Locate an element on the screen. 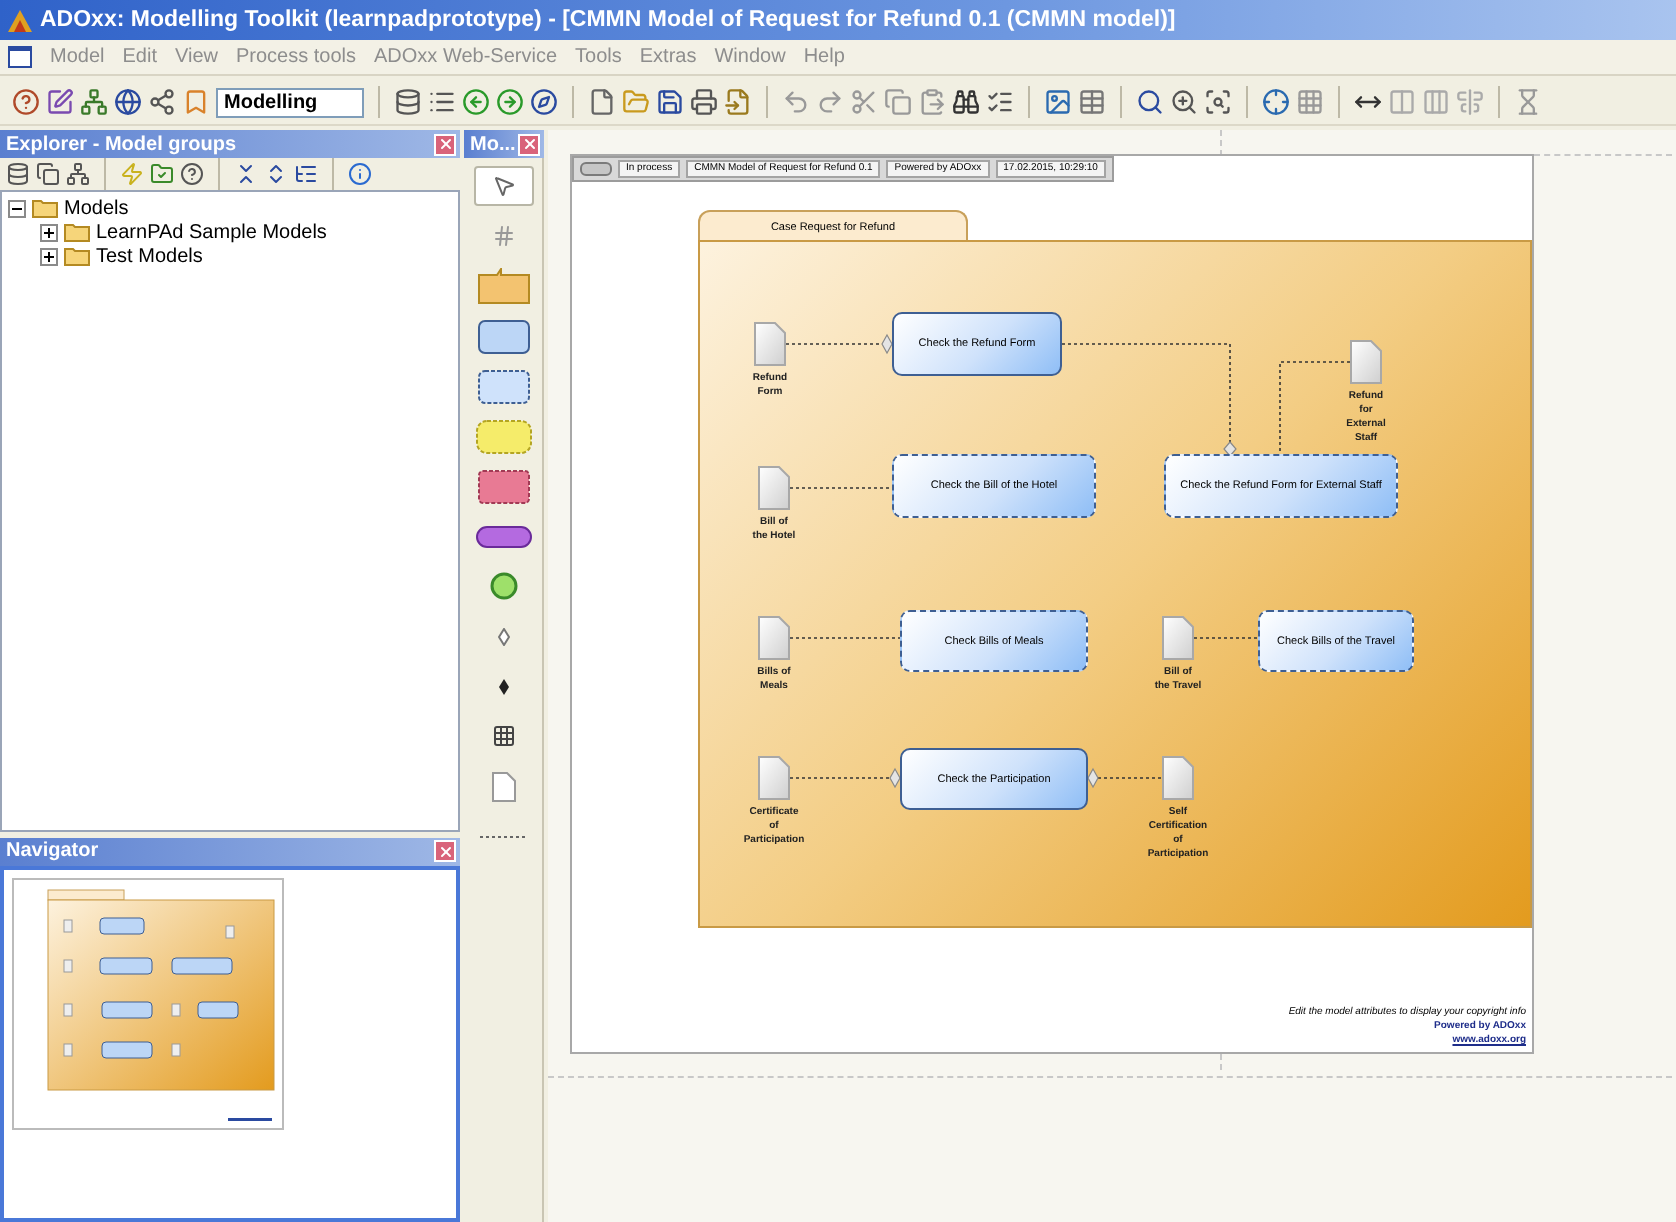  binoculars-icon is located at coordinates (966, 102).